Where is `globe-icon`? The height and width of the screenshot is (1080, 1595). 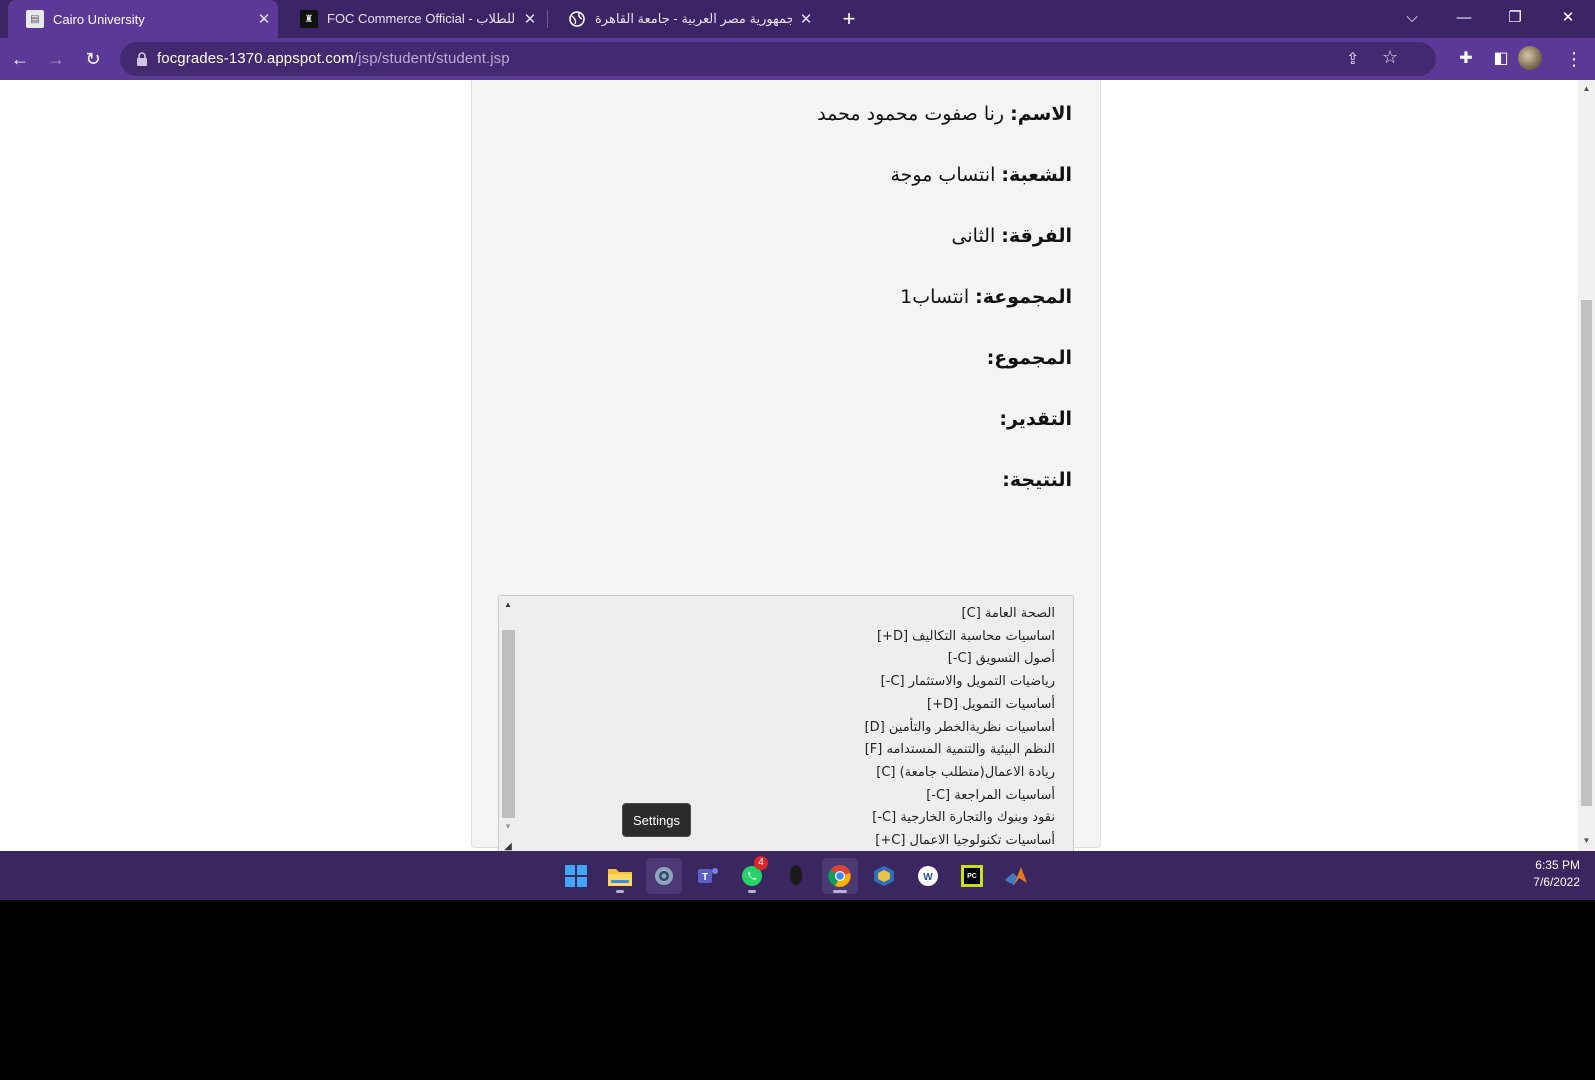 globe-icon is located at coordinates (577, 19).